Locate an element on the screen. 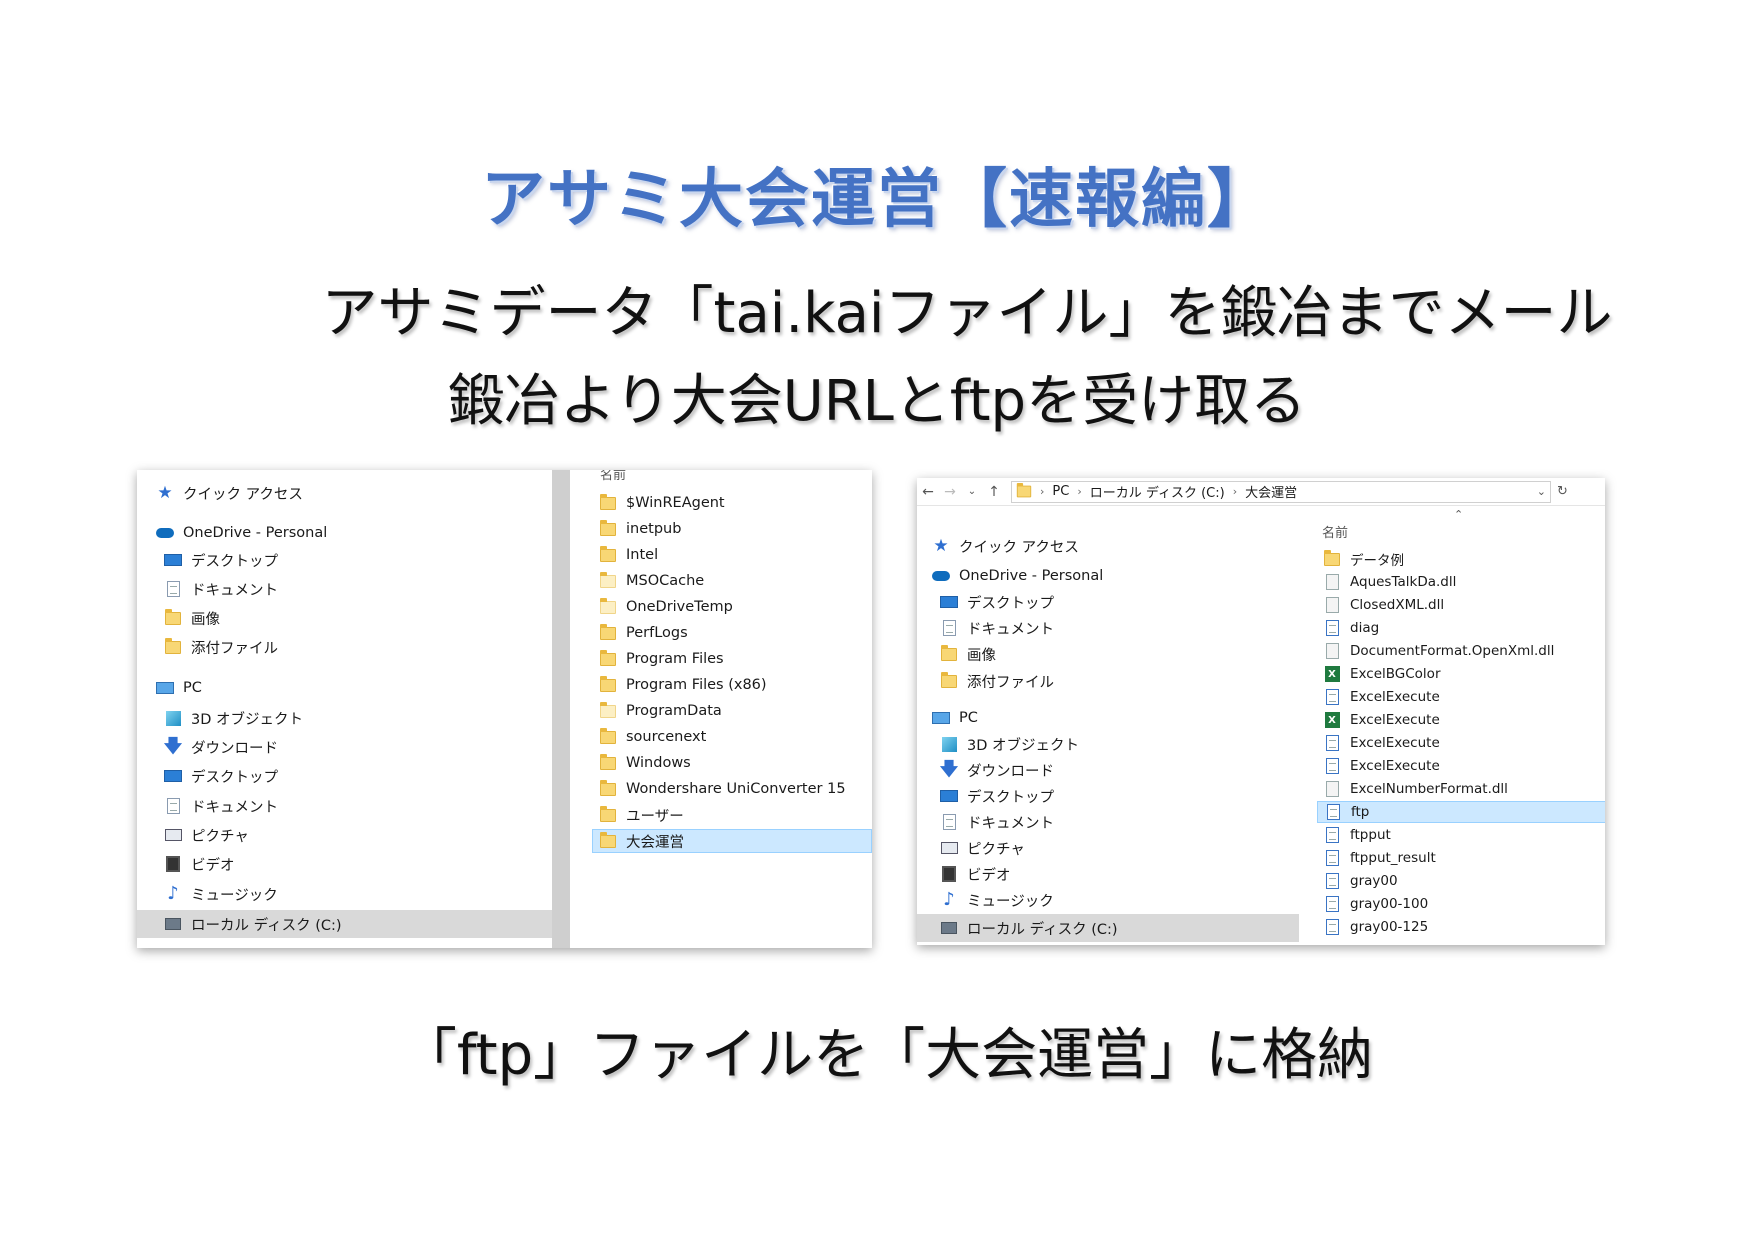 Image resolution: width=1754 pixels, height=1240 pixels. nav-item-label: 3D オブジェクト is located at coordinates (1023, 745).